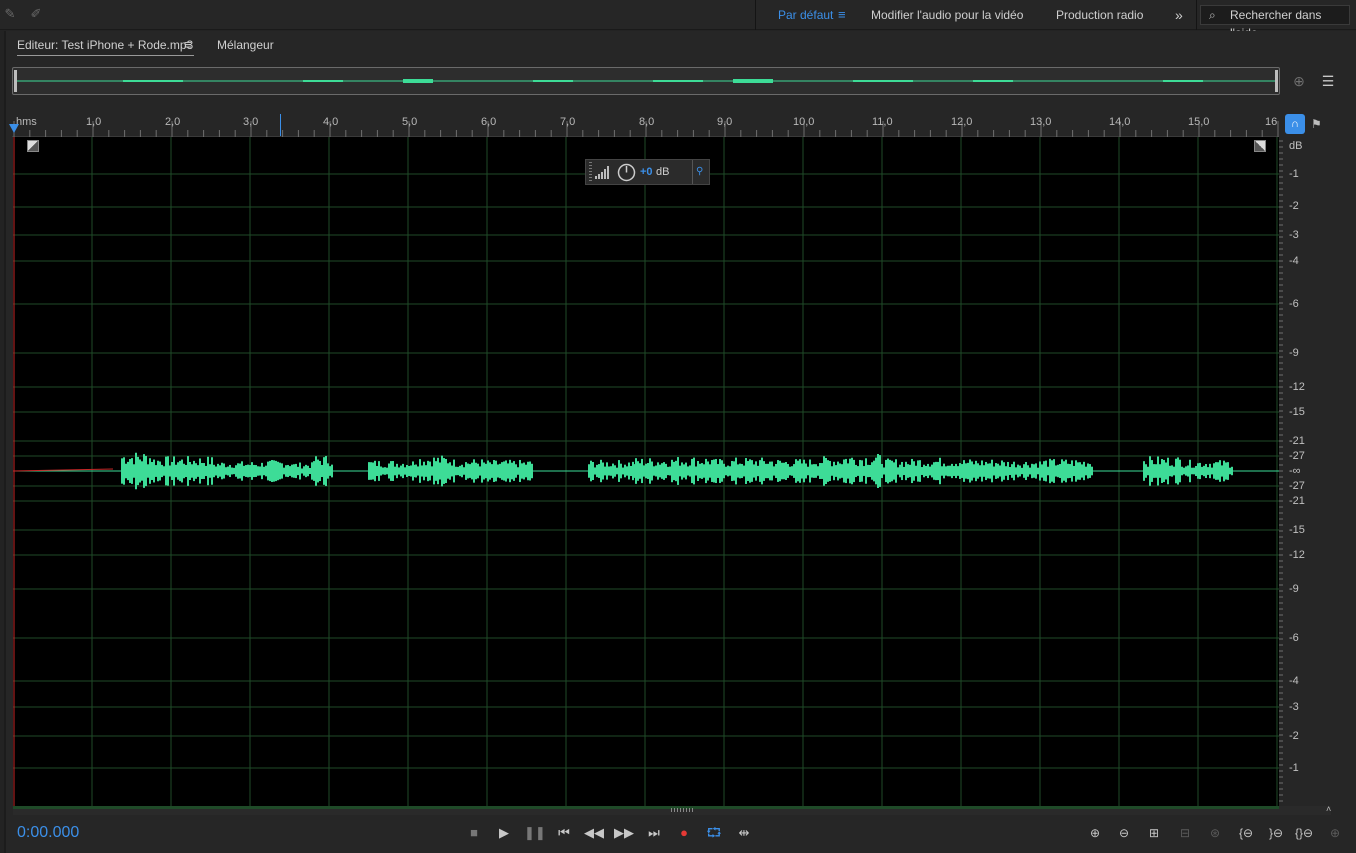  What do you see at coordinates (882, 122) in the screenshot?
I see `ruler-label: 11,0` at bounding box center [882, 122].